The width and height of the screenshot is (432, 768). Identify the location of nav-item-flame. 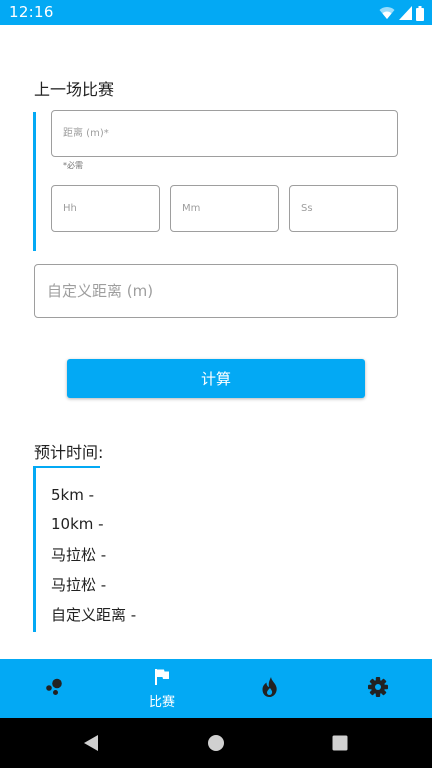
(270, 688).